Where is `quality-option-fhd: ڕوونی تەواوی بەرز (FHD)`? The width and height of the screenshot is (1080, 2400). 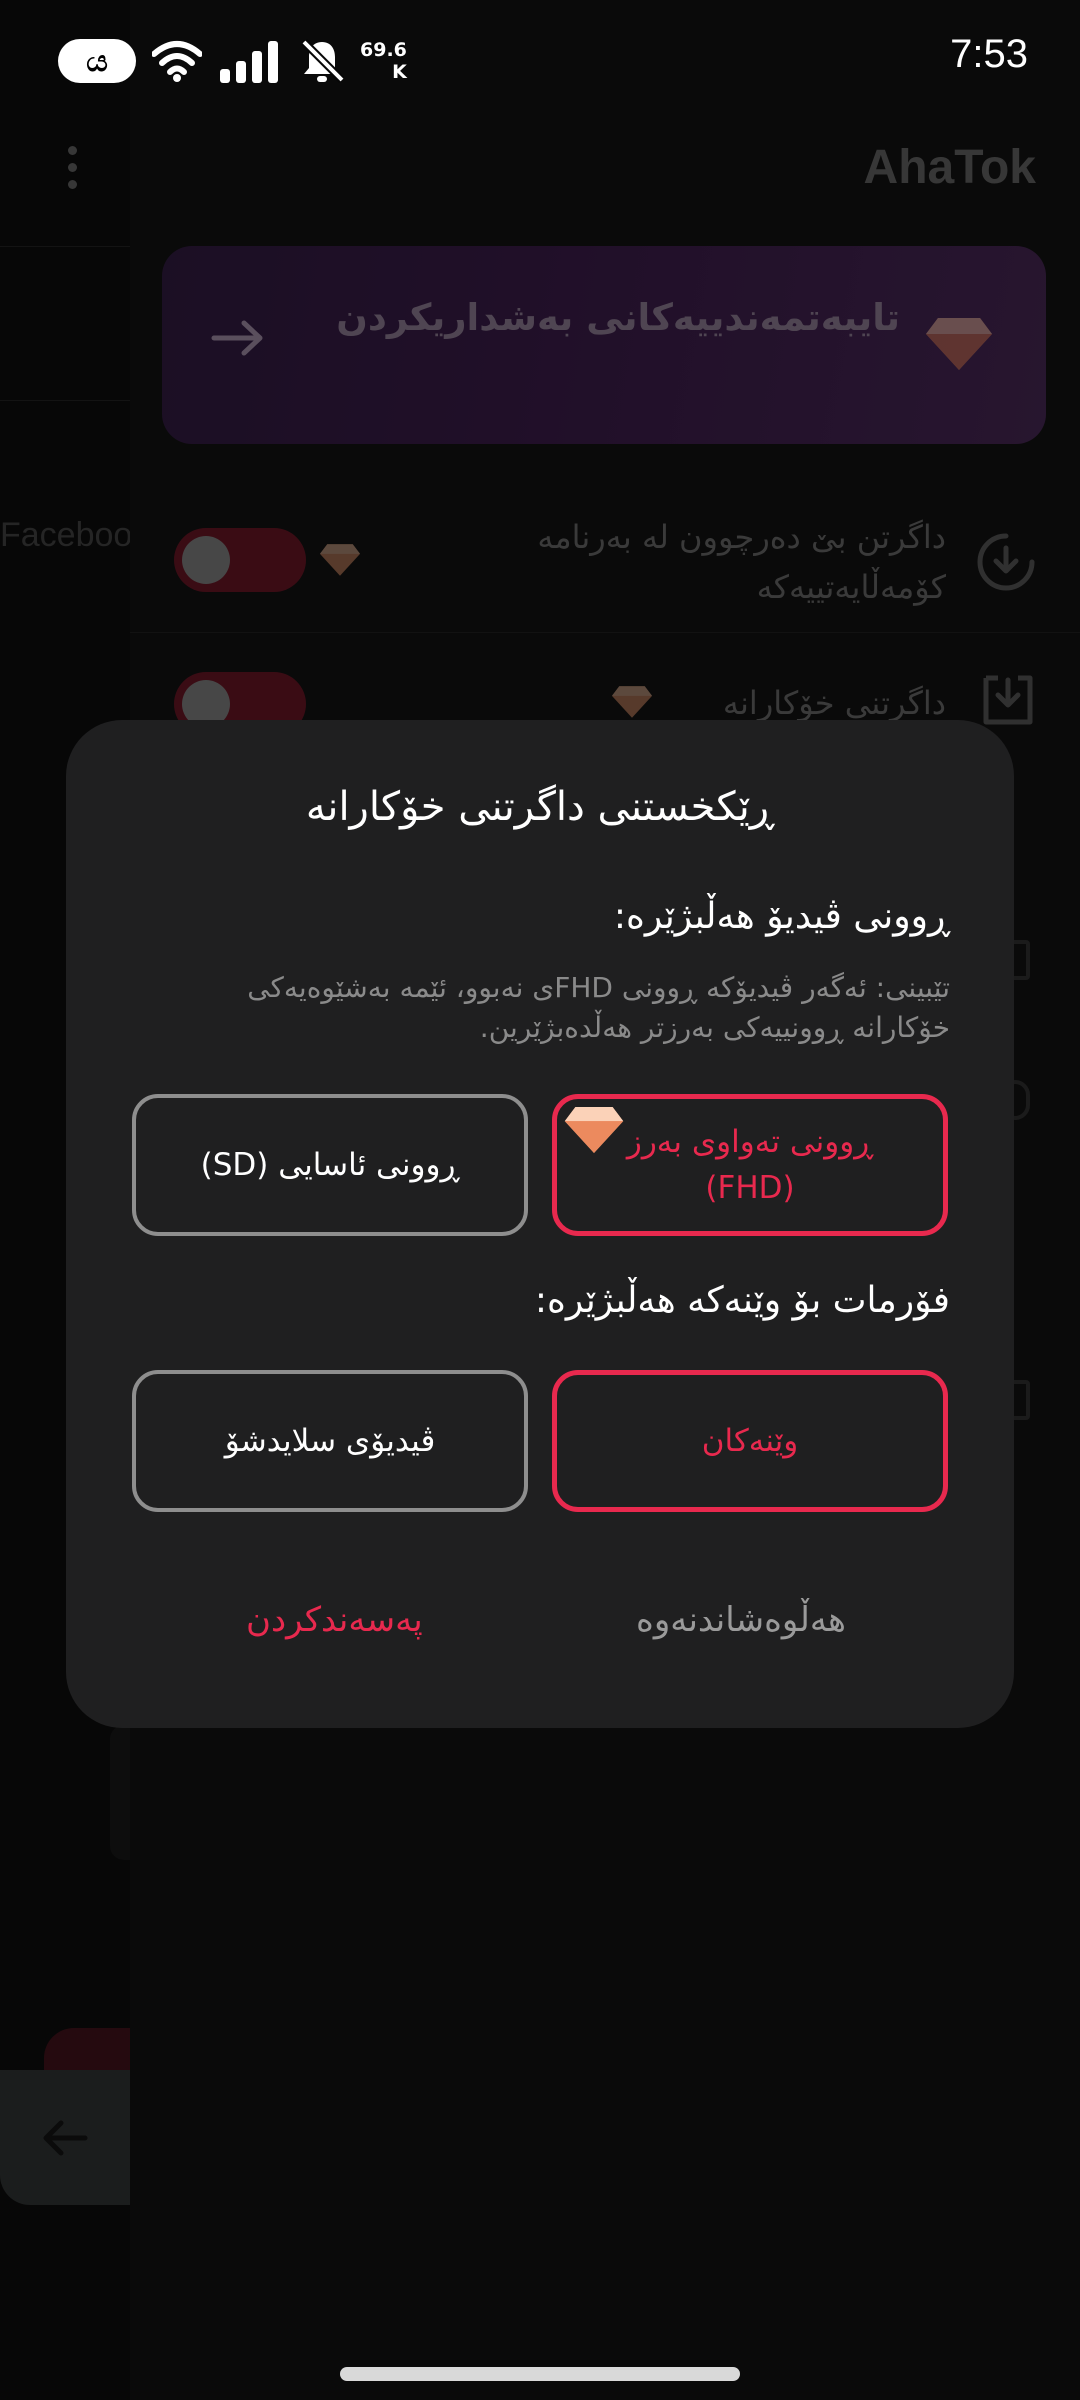 quality-option-fhd: ڕوونی تەواوی بەرز (FHD) is located at coordinates (750, 1165).